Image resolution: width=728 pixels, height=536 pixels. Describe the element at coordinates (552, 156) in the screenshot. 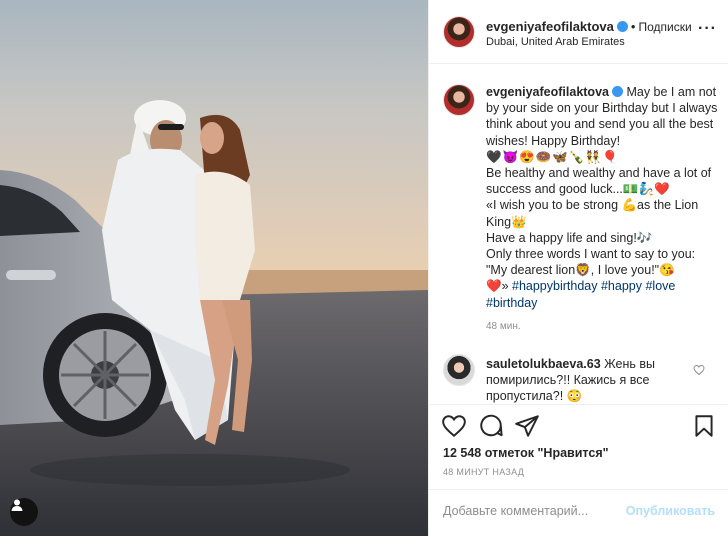

I see `caption-emoji-row: 🖤😈😍🍩🦋🍾👯🎈` at that location.